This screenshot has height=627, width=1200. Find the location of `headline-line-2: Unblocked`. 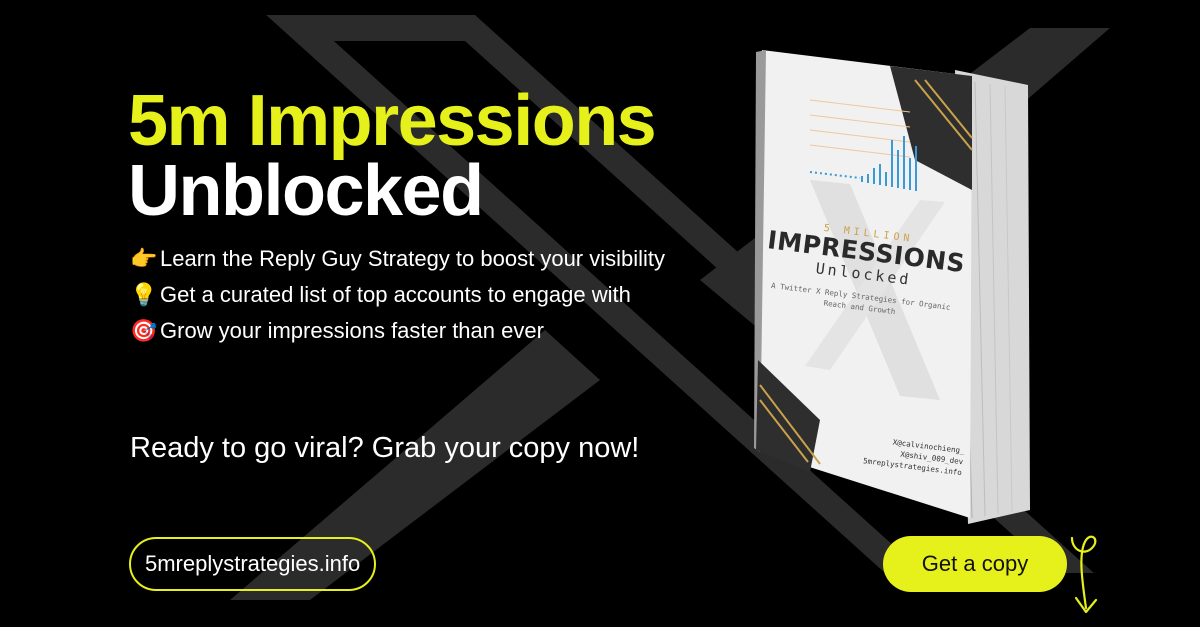

headline-line-2: Unblocked is located at coordinates (306, 191).